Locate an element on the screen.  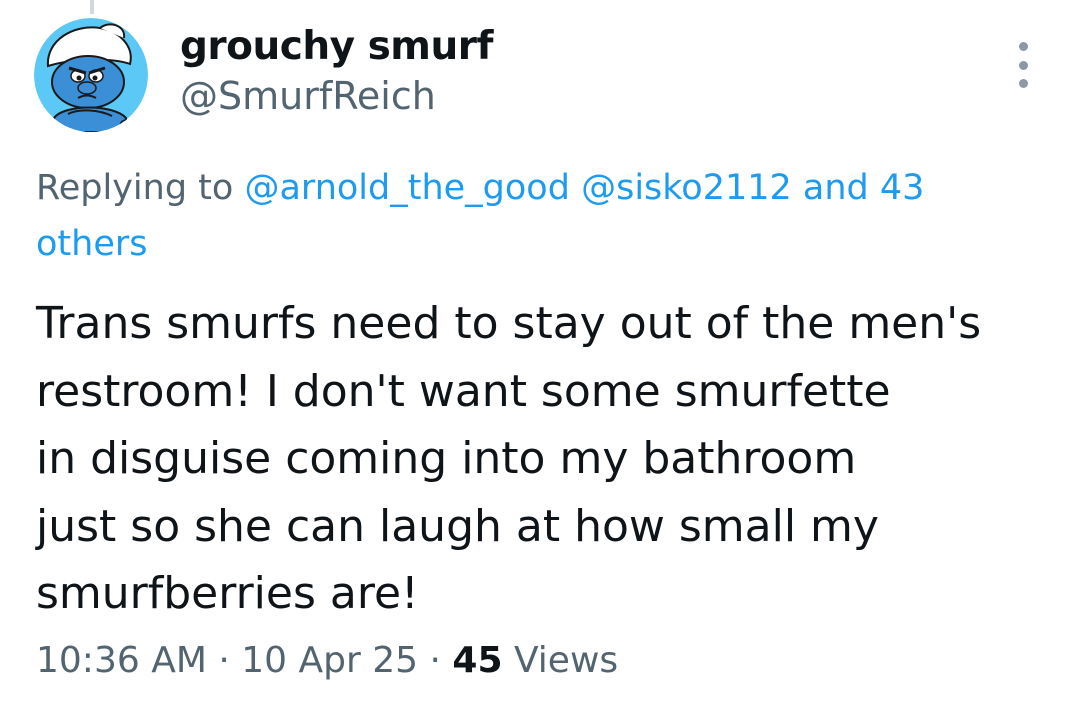
avatar is located at coordinates (91, 75).